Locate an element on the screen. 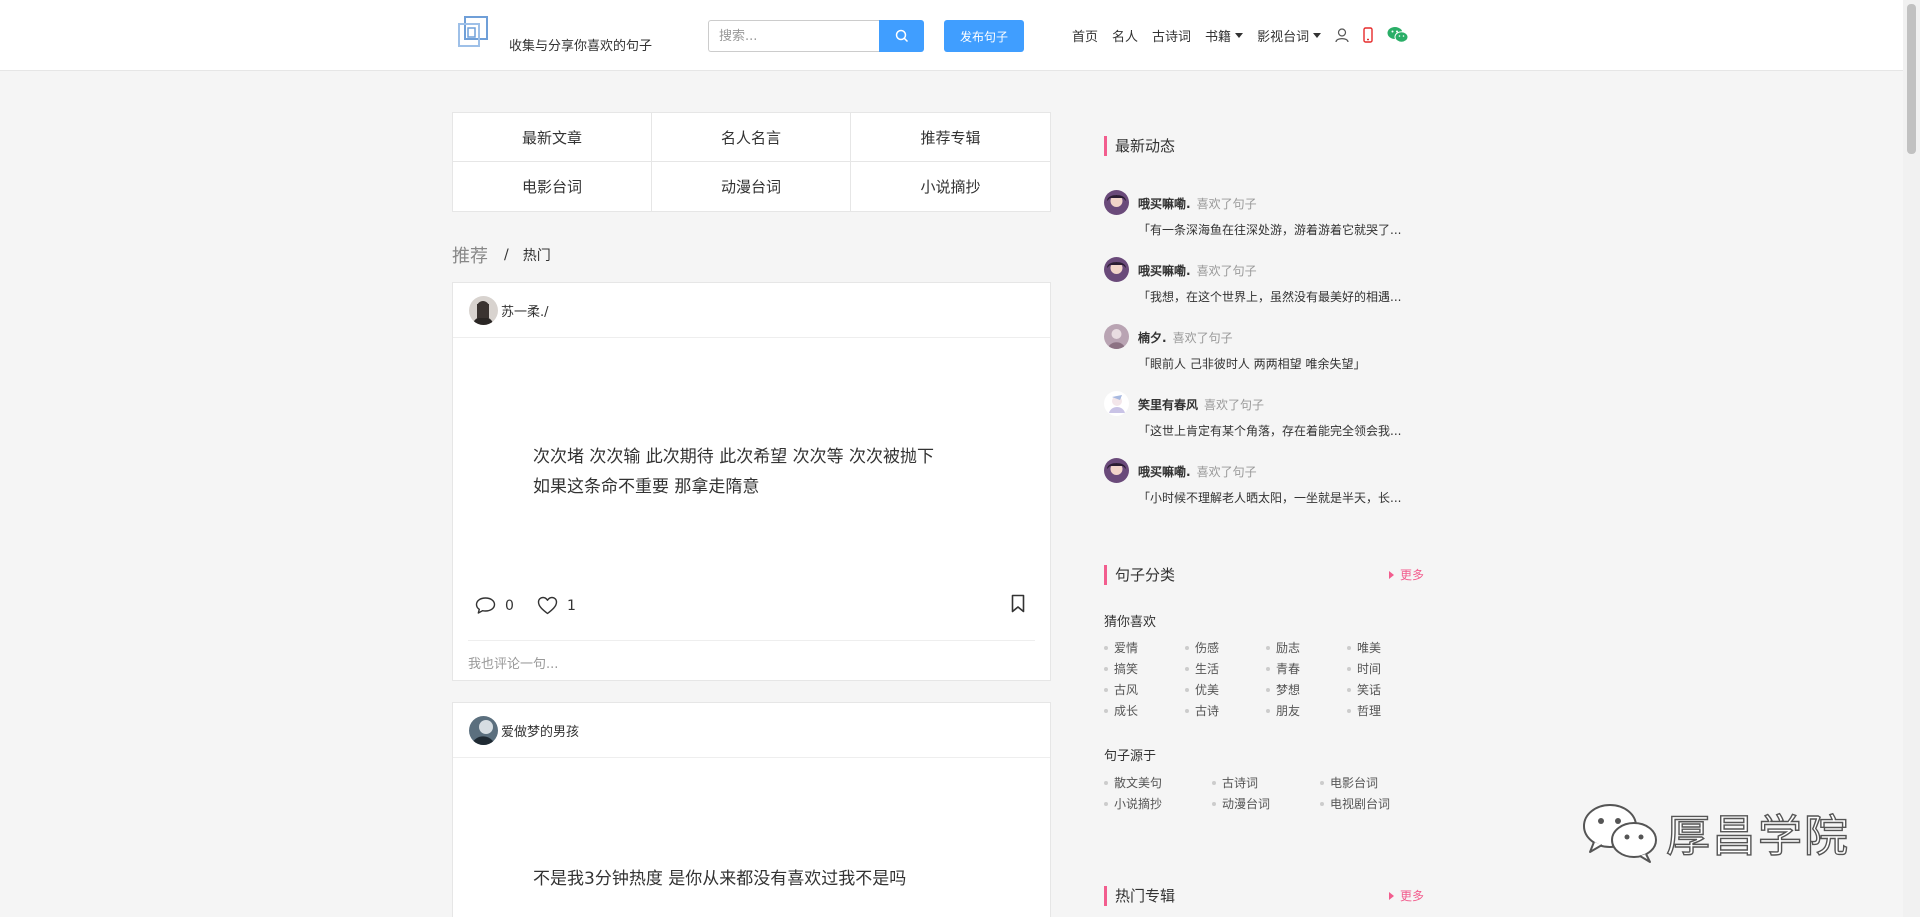 The height and width of the screenshot is (917, 1920). tag-item: 励志 is located at coordinates (1306, 647).